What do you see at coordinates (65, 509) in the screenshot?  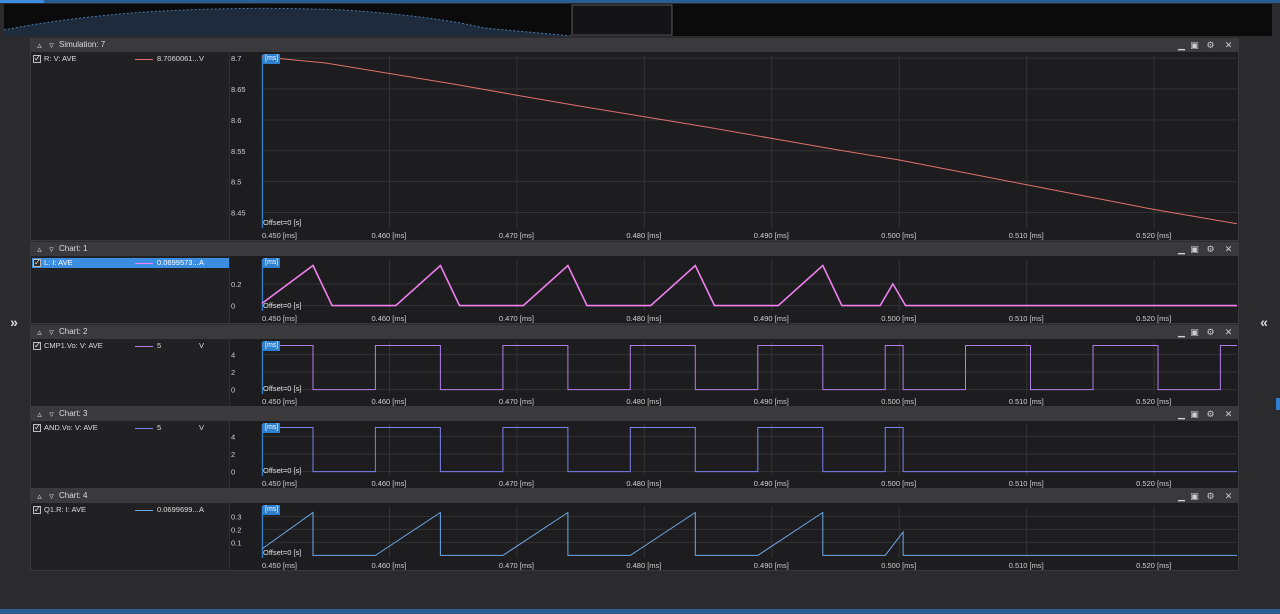 I see `series-name: Q1.R: I: AVE` at bounding box center [65, 509].